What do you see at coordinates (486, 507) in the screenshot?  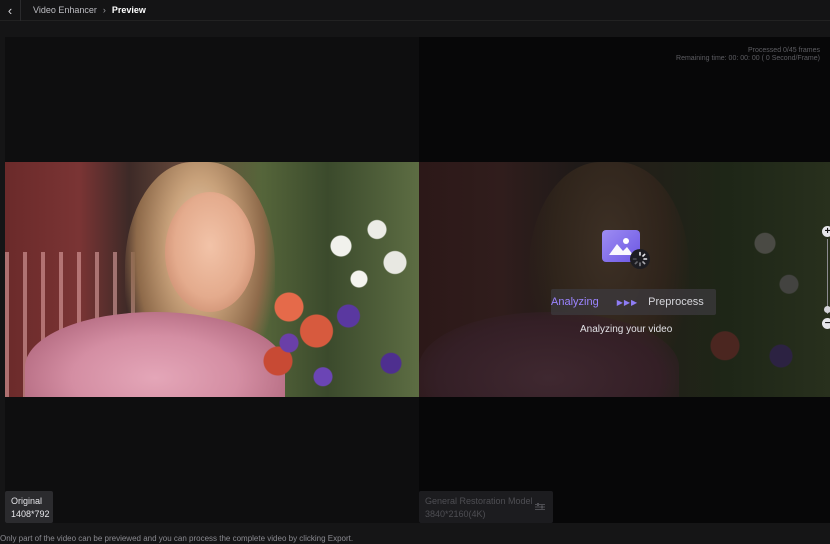 I see `enhanced-info-label: General Restoration Model 3840*2160(4K)` at bounding box center [486, 507].